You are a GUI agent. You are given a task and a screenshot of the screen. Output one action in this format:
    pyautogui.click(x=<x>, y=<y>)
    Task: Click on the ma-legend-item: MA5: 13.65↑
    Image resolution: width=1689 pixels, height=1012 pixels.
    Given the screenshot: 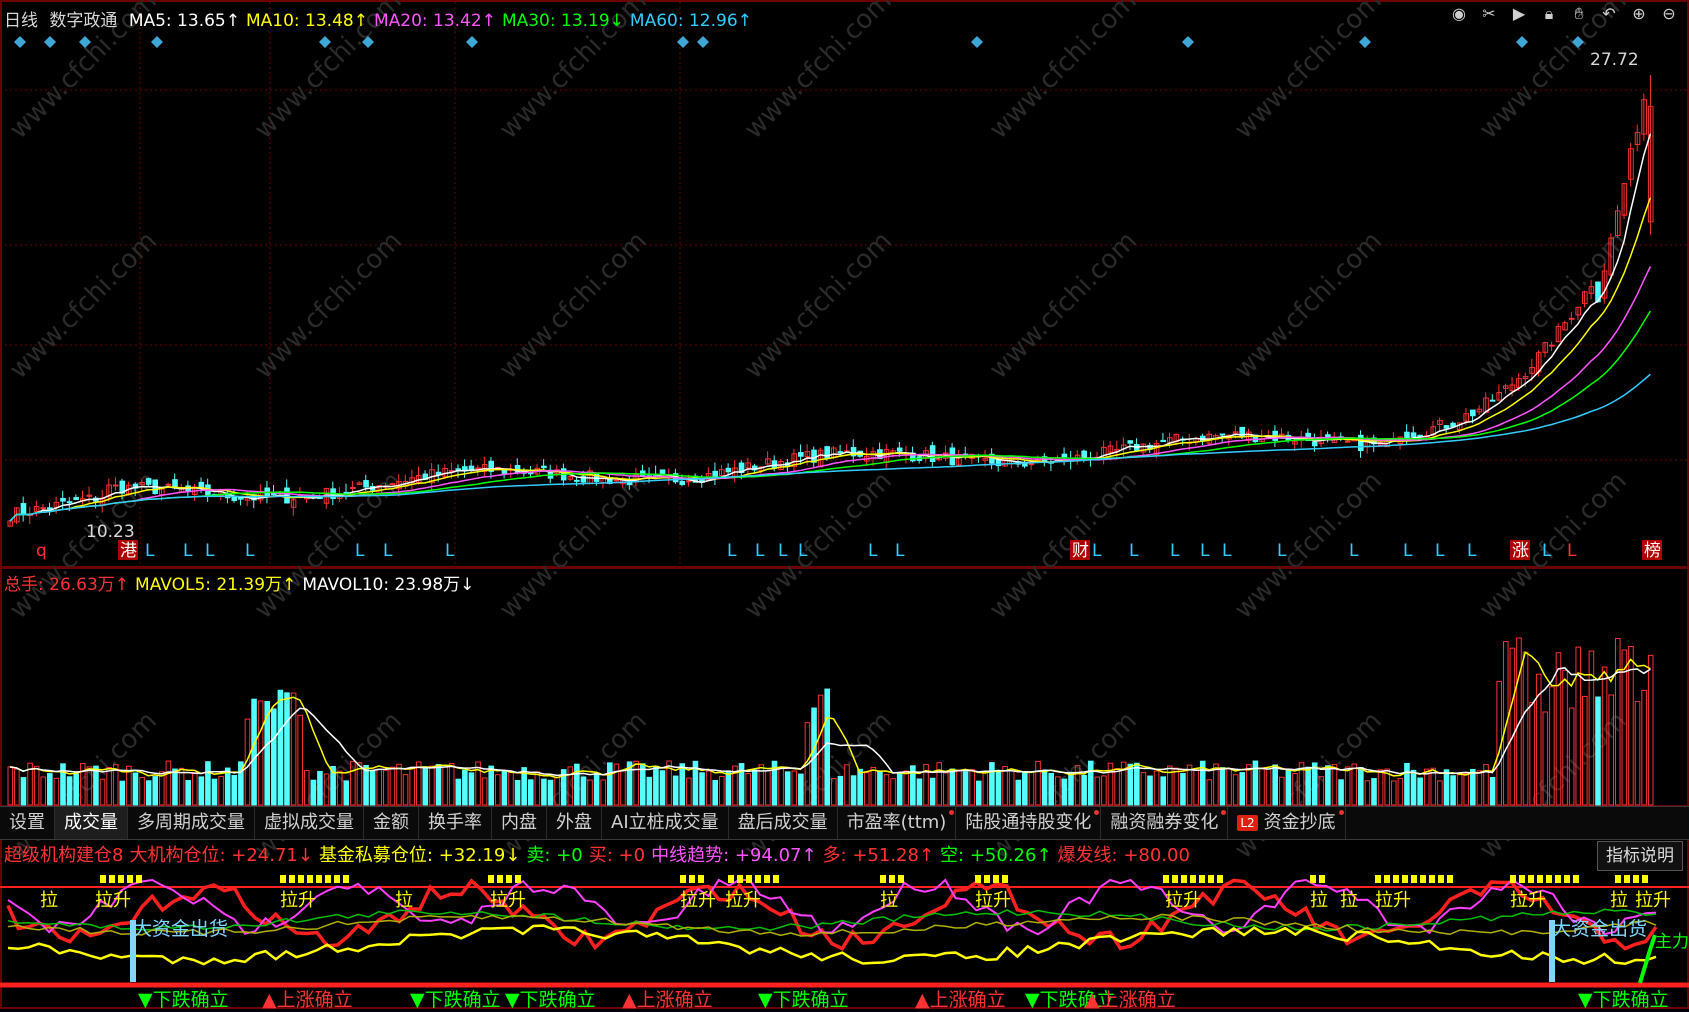 What is the action you would take?
    pyautogui.click(x=184, y=21)
    